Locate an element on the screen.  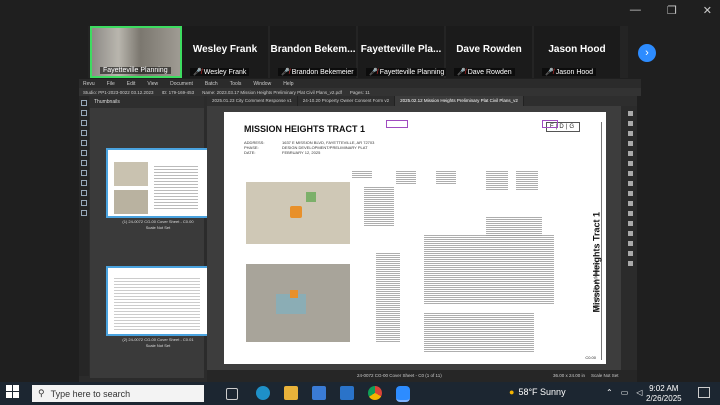
participant-tile: Dave Rowden 🎤̸ Dave Rowden is located at coordinates (489, 52).